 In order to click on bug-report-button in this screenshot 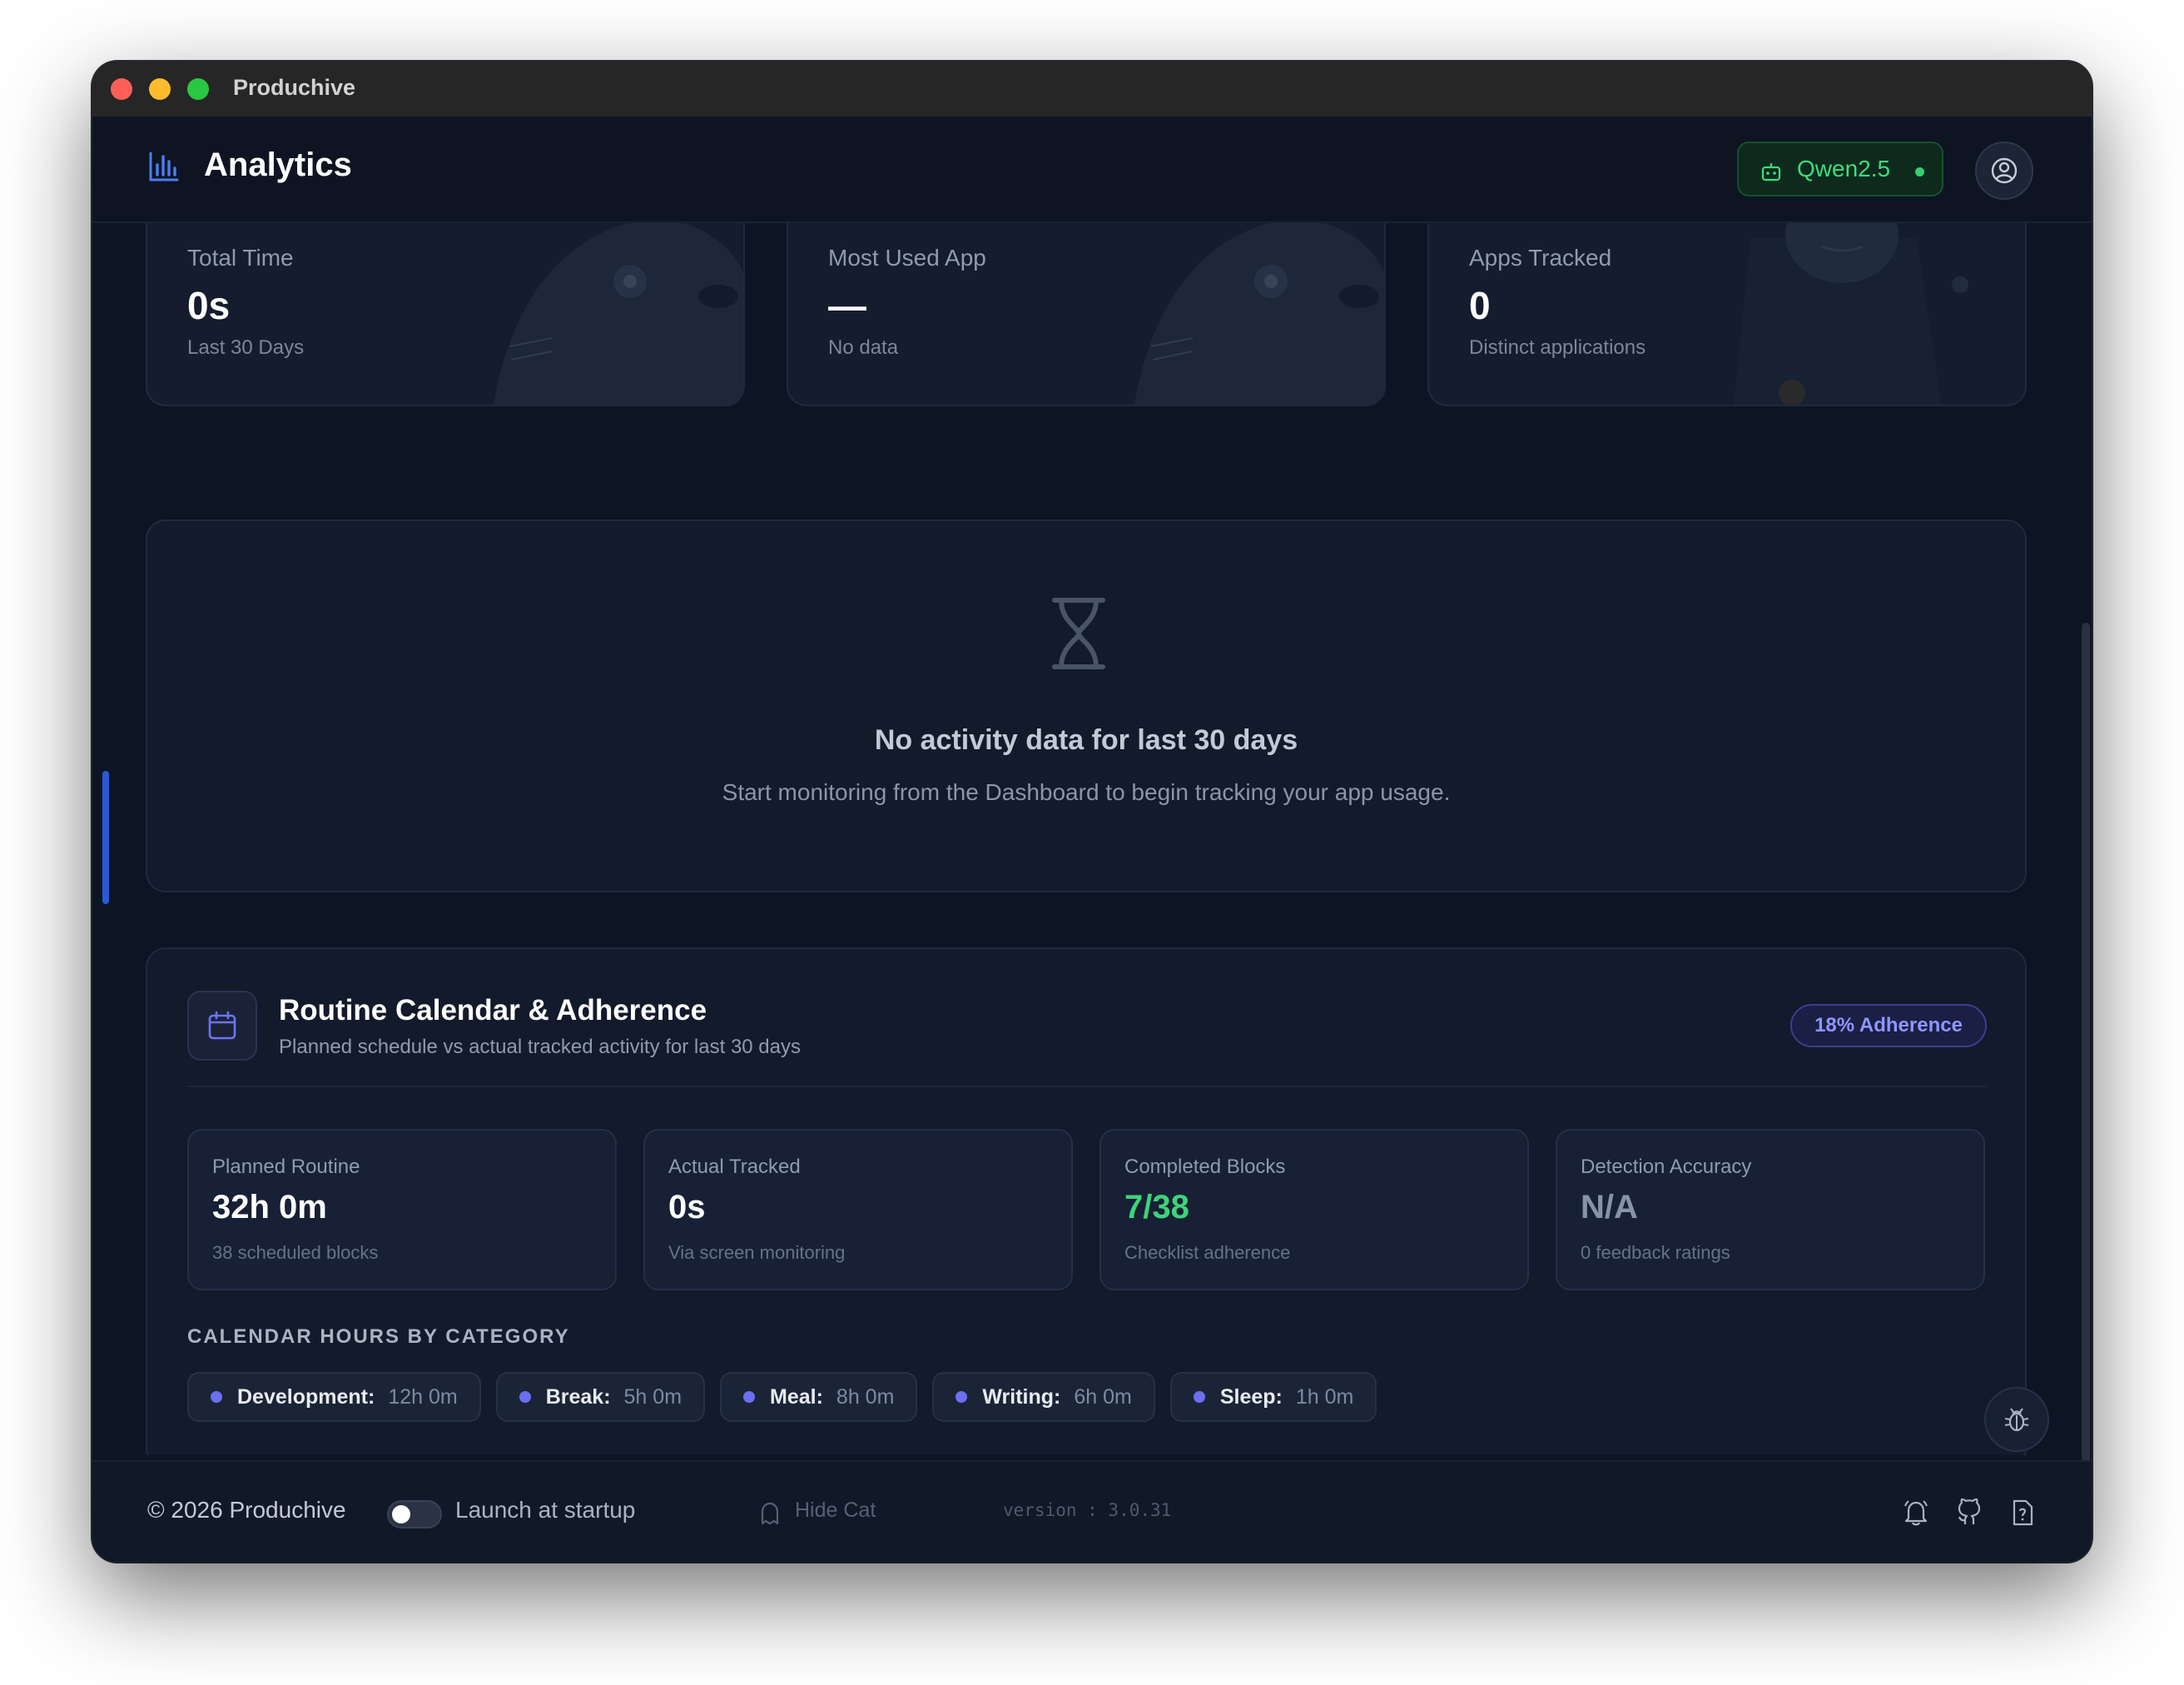, I will do `click(2016, 1420)`.